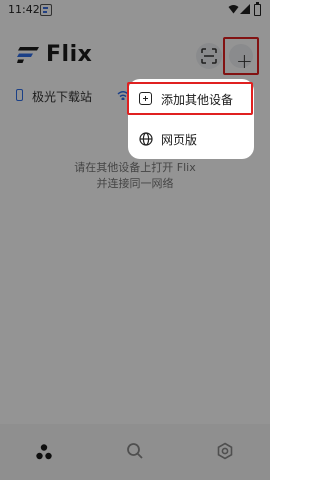 The image size is (320, 480). What do you see at coordinates (197, 100) in the screenshot?
I see `add-other-device-label: 添加其他设备` at bounding box center [197, 100].